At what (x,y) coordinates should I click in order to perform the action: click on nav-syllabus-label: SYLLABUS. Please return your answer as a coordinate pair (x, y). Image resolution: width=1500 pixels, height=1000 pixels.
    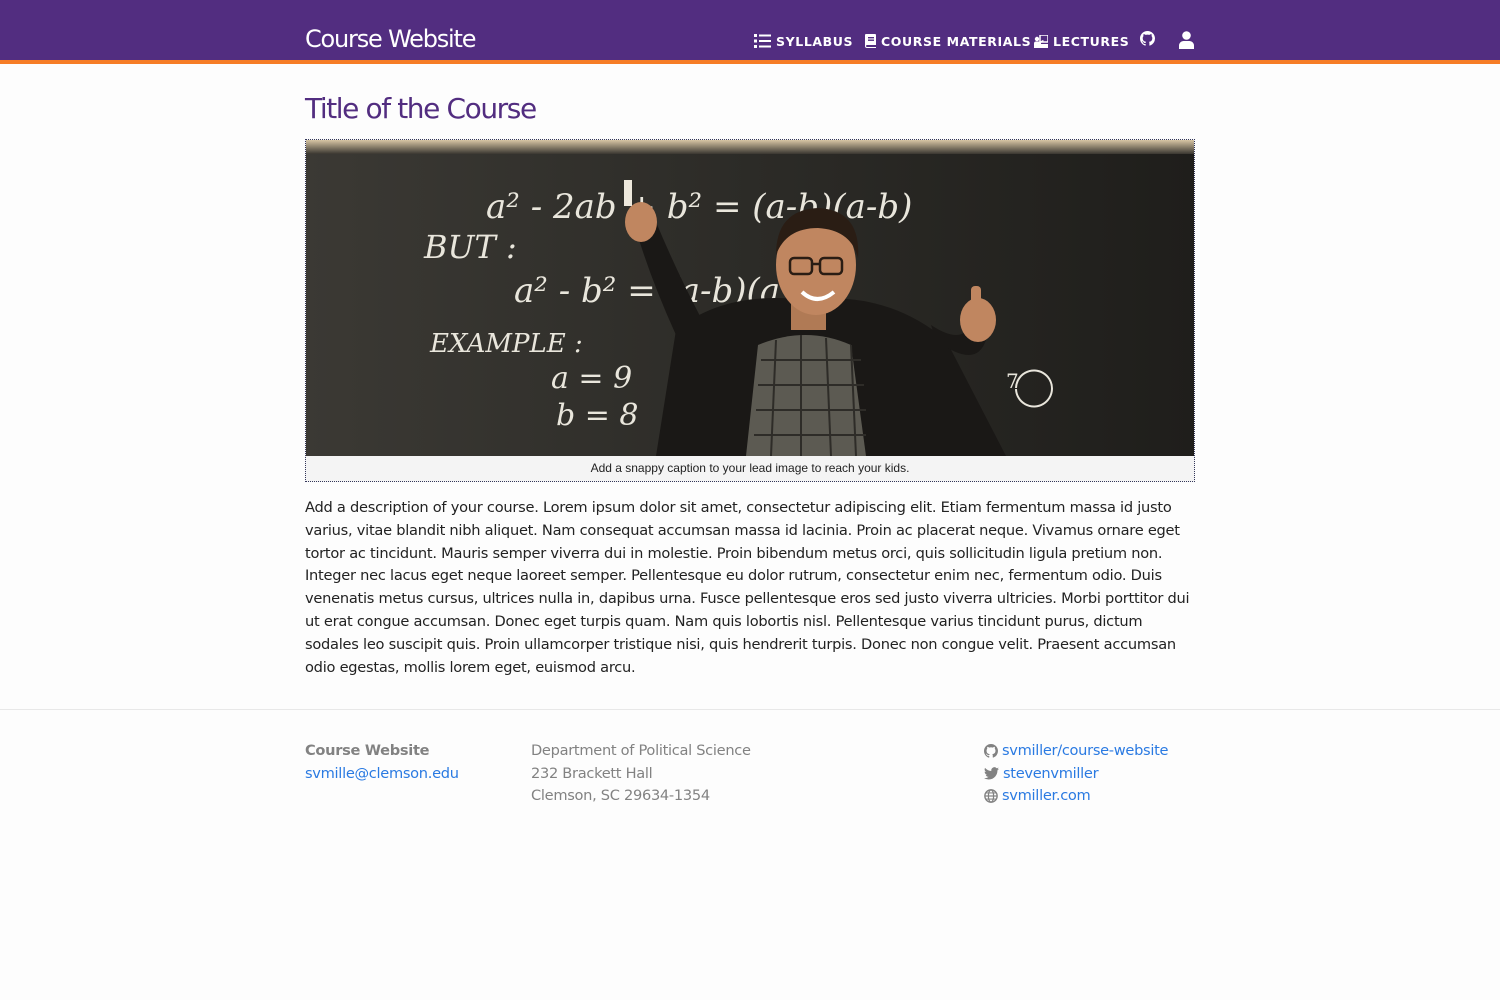
    Looking at the image, I should click on (815, 41).